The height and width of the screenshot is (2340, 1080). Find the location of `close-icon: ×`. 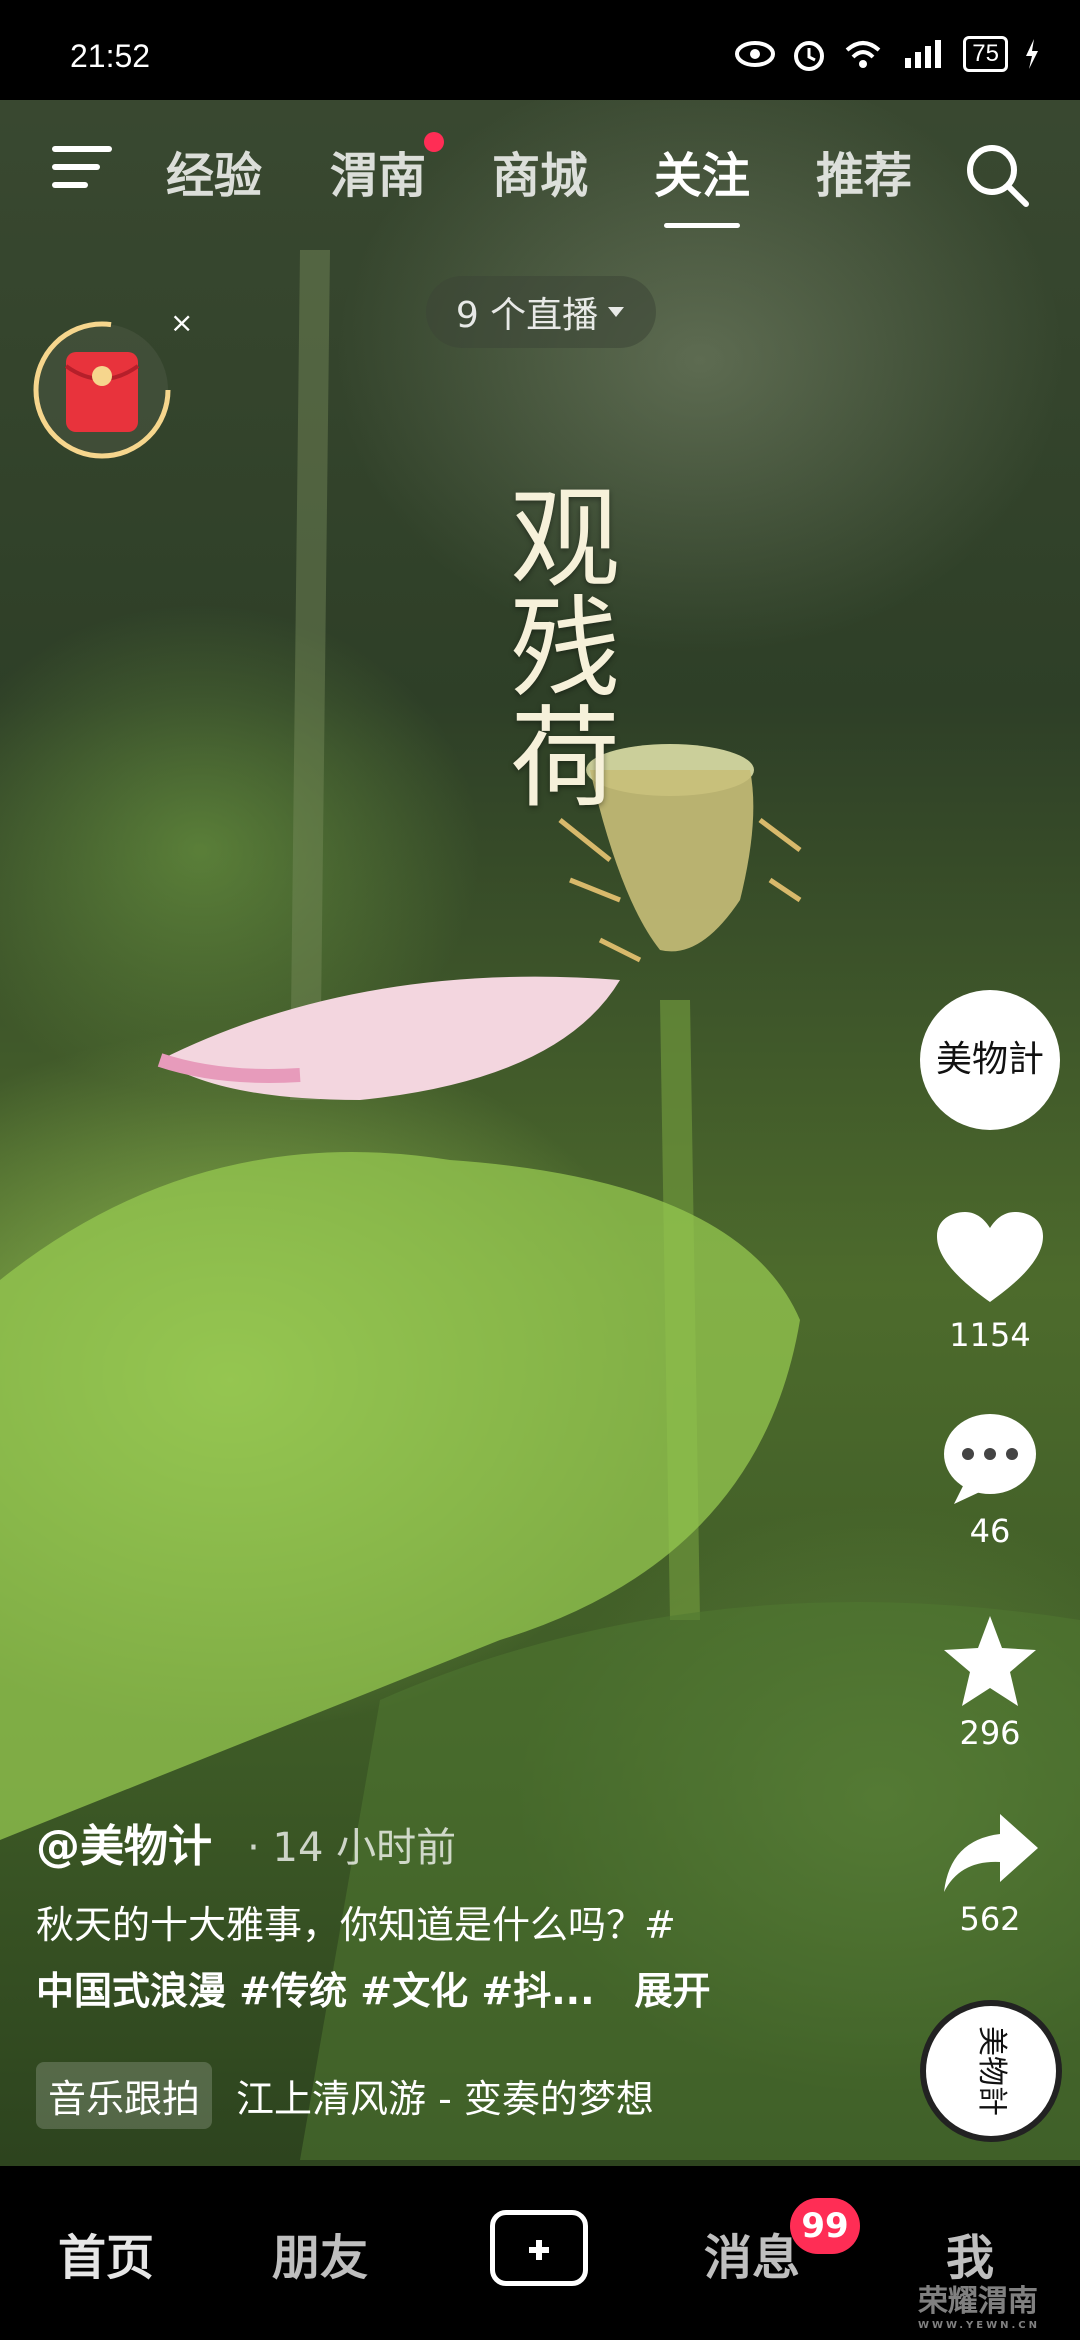

close-icon: × is located at coordinates (181, 322).